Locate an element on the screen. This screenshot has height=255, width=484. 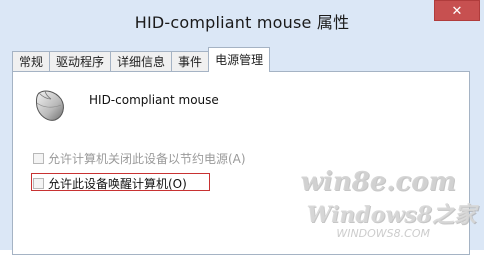
allow-power-off-checkbox is located at coordinates (38, 158).